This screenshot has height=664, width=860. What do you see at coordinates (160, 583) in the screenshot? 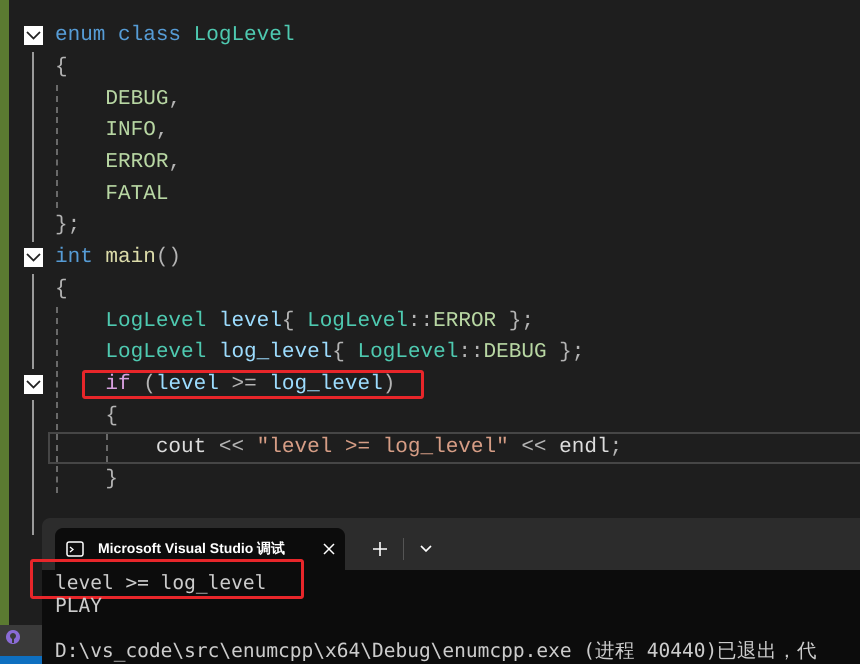
I see `console-output-line: level >= log_level` at bounding box center [160, 583].